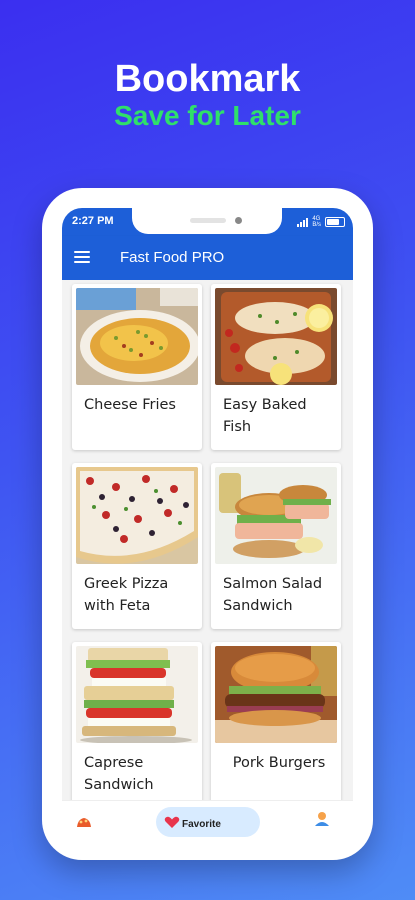  Describe the element at coordinates (207, 79) in the screenshot. I see `promo-title: Bookmark` at that location.